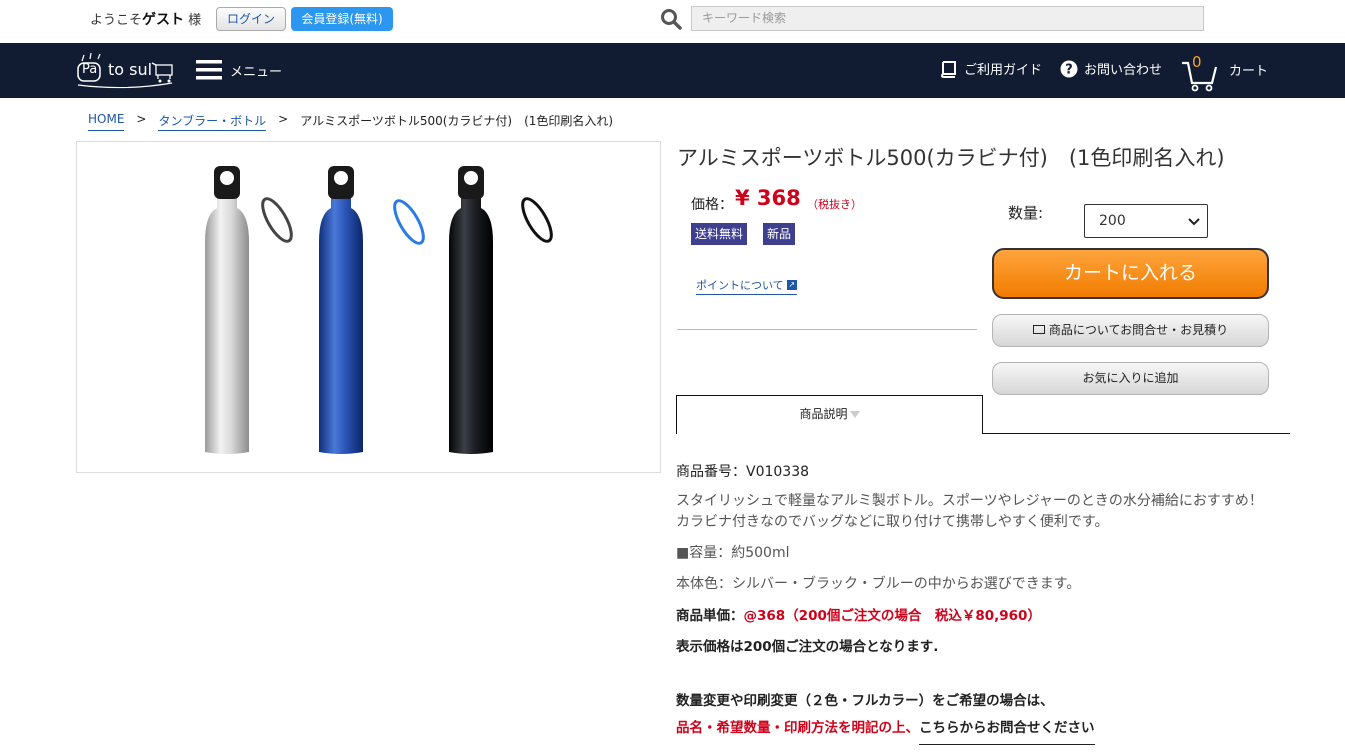 The width and height of the screenshot is (1345, 752). I want to click on bottle-image, so click(379, 310).